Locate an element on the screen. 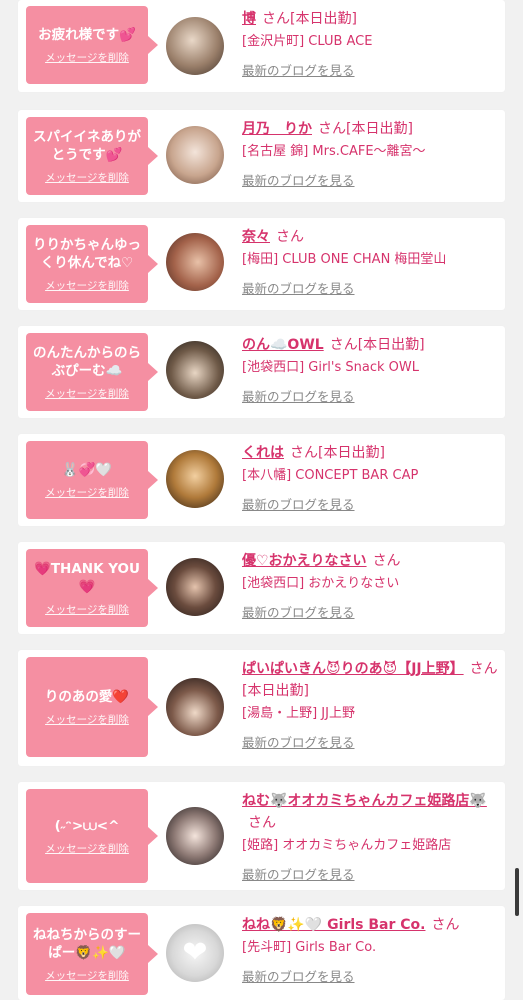 Image resolution: width=523 pixels, height=1000 pixels. user-info: 優♡おかえりなさい さん [池袋西口] おかえりなさい 最新のブログを見る is located at coordinates (370, 585).